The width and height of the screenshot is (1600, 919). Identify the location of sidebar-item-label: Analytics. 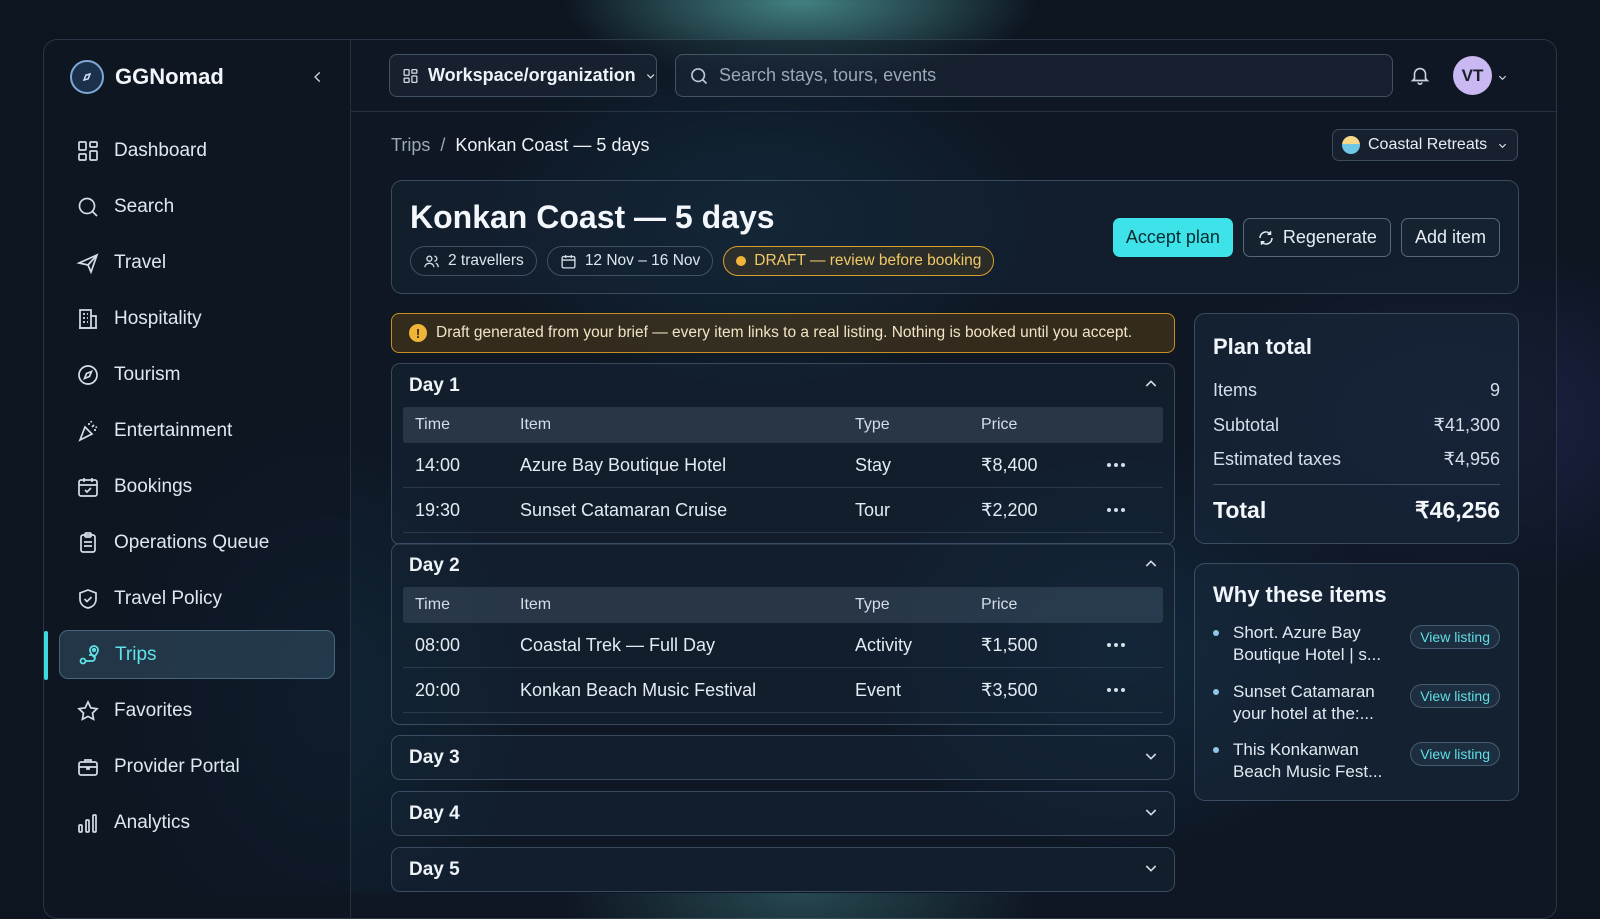
(152, 822).